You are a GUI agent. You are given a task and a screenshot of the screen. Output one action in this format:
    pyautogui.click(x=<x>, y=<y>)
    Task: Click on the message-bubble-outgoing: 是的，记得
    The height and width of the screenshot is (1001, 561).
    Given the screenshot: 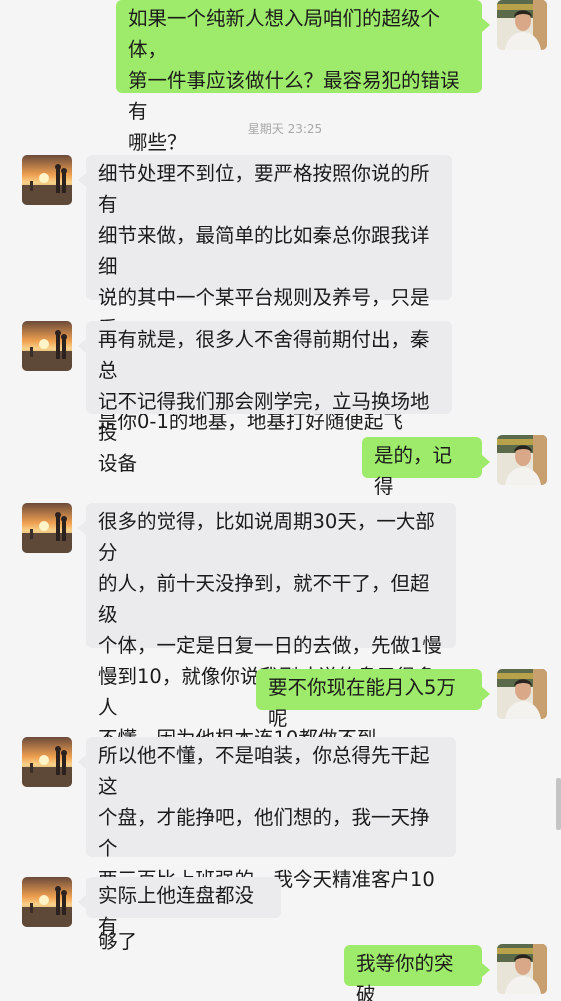 What is the action you would take?
    pyautogui.click(x=426, y=467)
    